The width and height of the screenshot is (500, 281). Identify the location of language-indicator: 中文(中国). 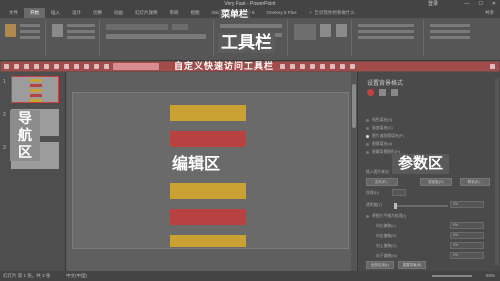
(76, 276).